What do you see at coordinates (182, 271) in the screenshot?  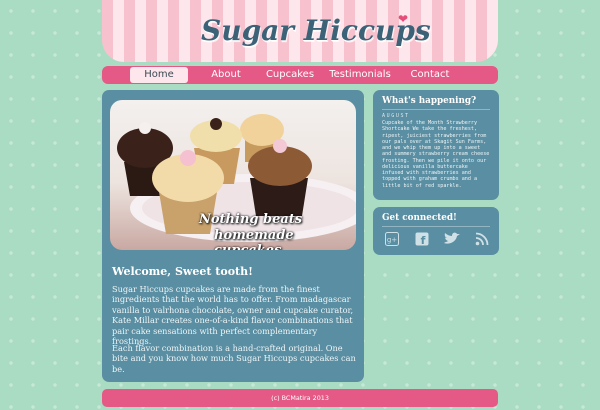 I see `welcome-heading: Welcome, Sweet tooth!` at bounding box center [182, 271].